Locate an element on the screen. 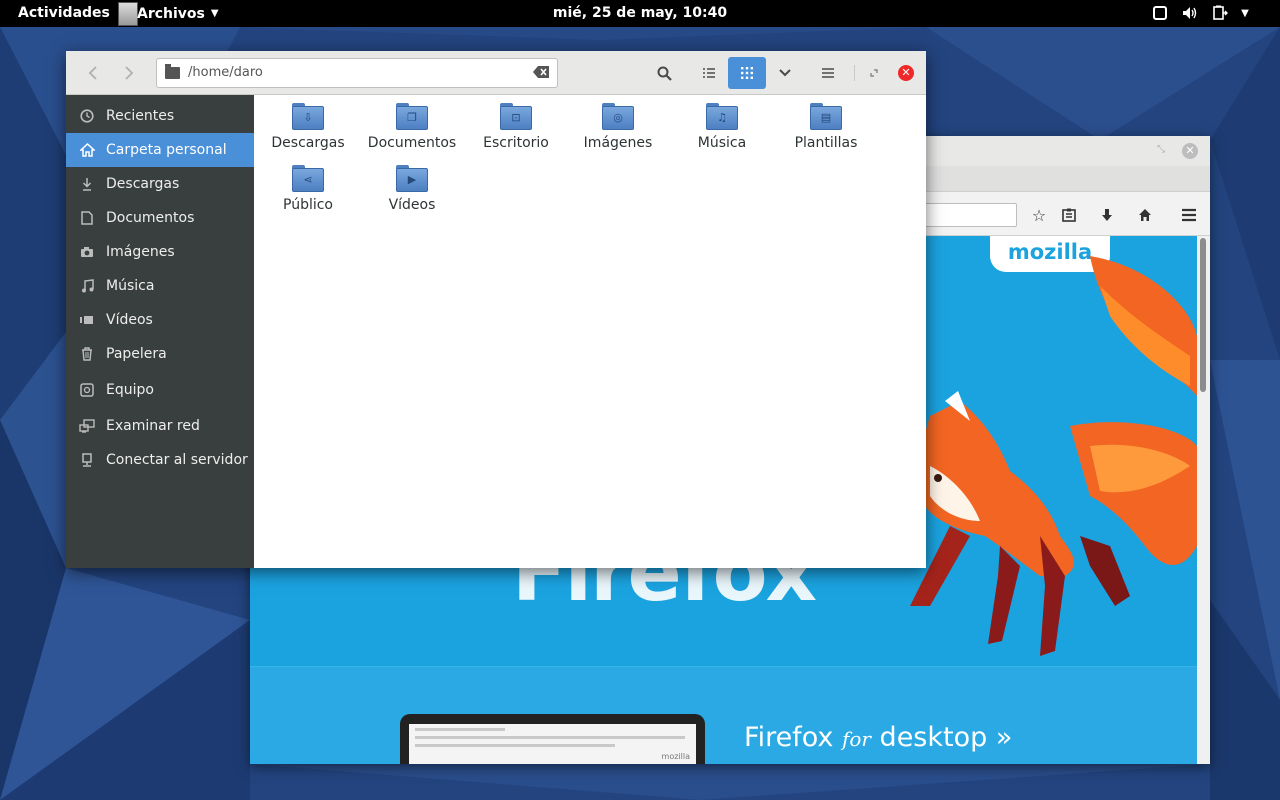 The width and height of the screenshot is (1280, 800). forward-button is located at coordinates (129, 73).